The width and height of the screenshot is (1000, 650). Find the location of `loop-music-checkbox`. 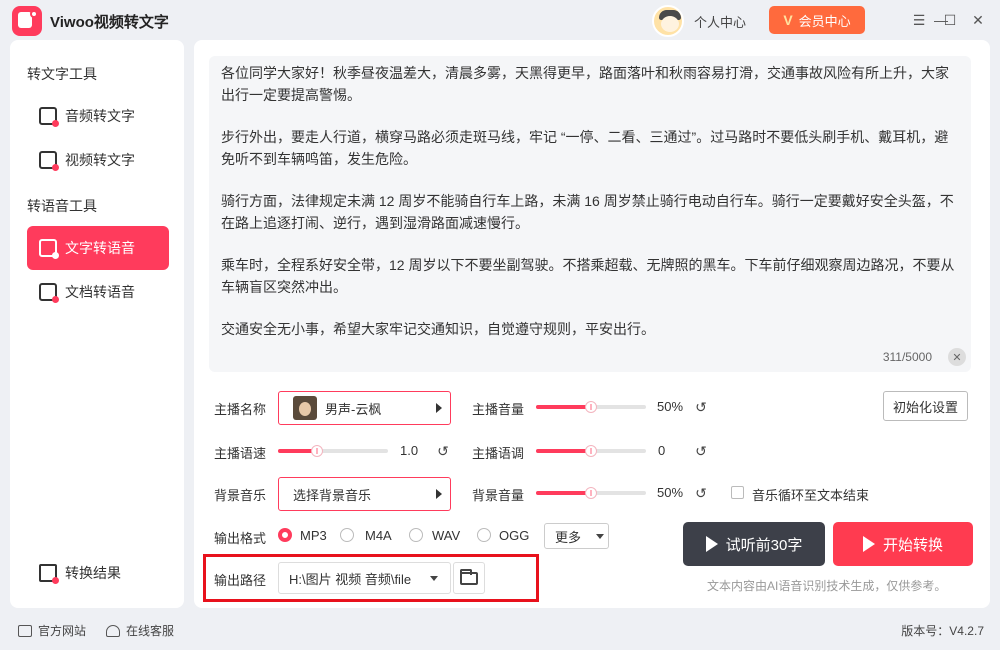

loop-music-checkbox is located at coordinates (737, 492).